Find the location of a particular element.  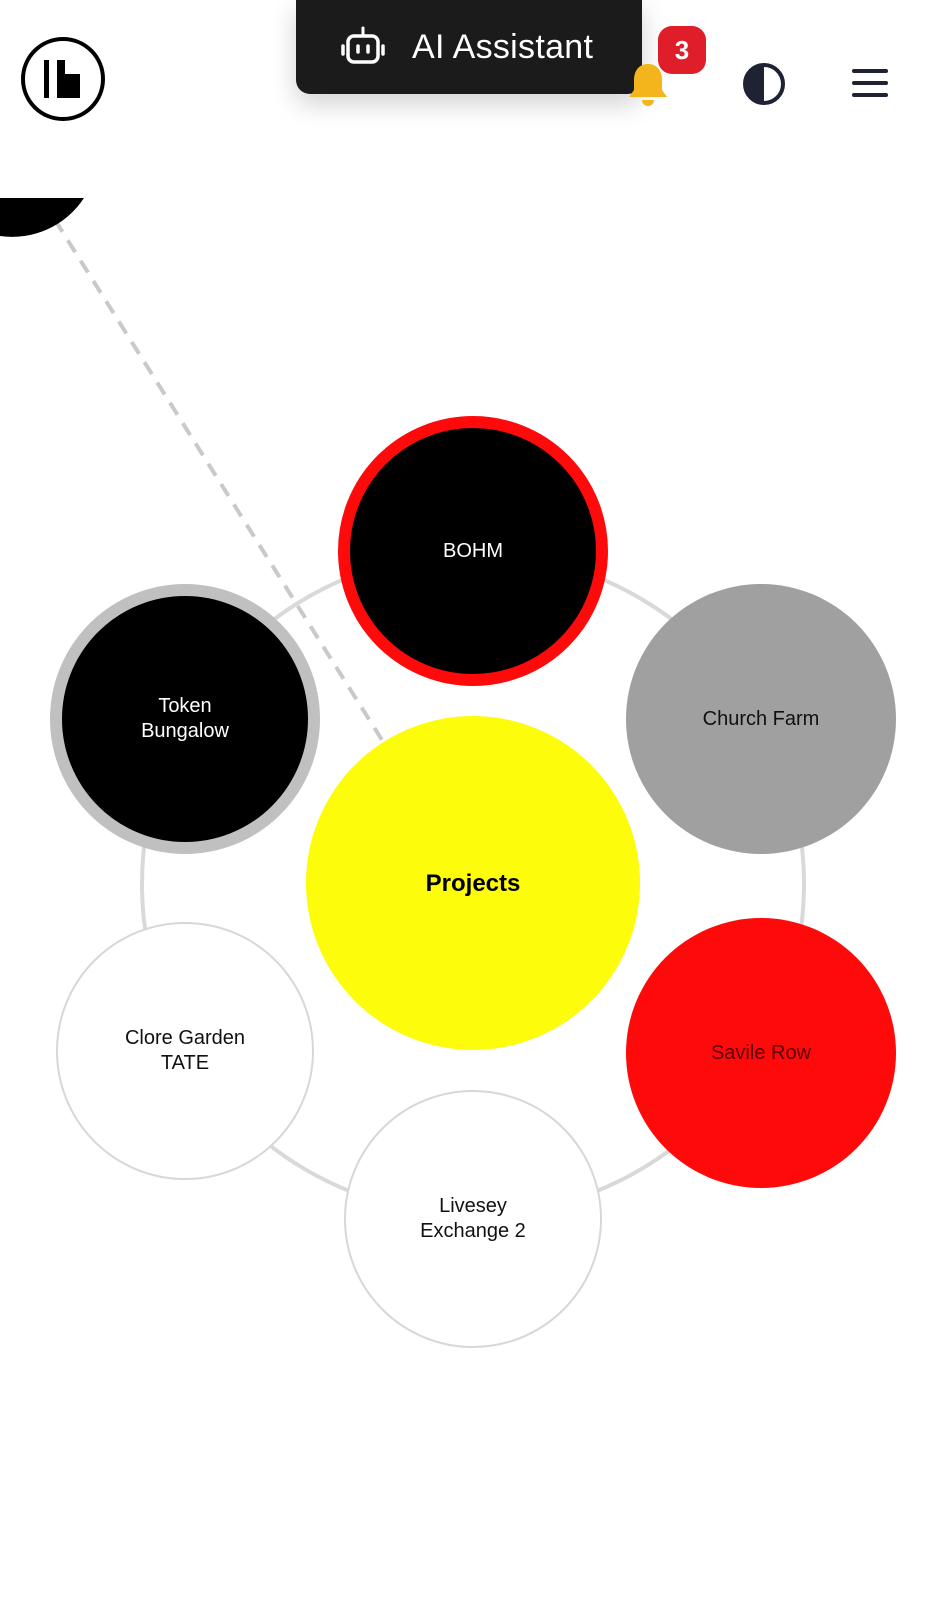

ai-assistant-label: AI Assistant is located at coordinates (503, 46).